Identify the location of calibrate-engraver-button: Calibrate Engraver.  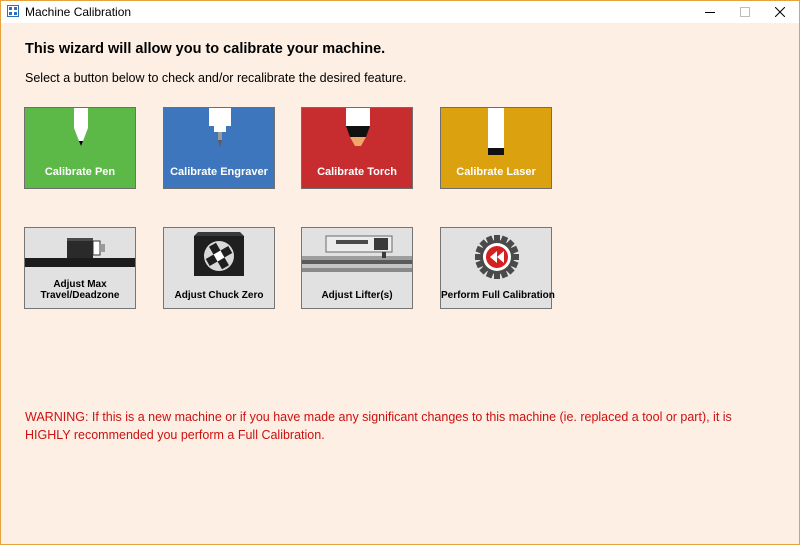
(219, 148).